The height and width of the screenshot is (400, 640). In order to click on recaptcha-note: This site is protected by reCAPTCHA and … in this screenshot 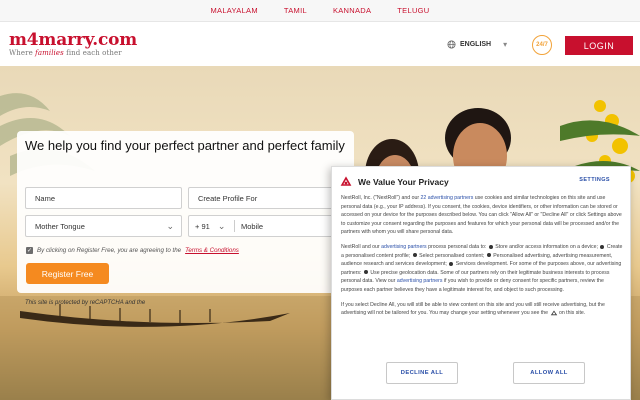, I will do `click(85, 303)`.